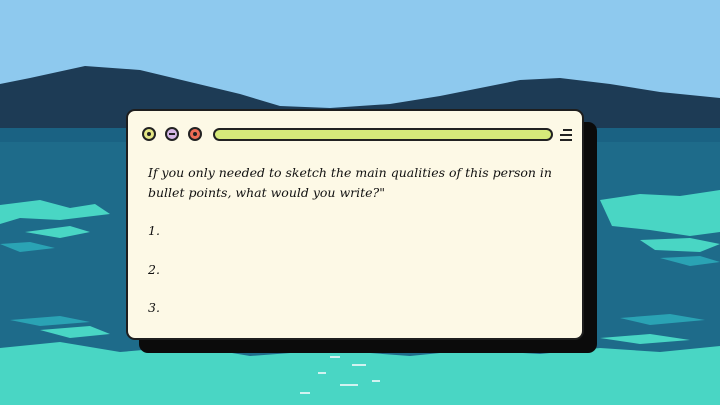  I want to click on bullet-3: 3., so click(154, 307).